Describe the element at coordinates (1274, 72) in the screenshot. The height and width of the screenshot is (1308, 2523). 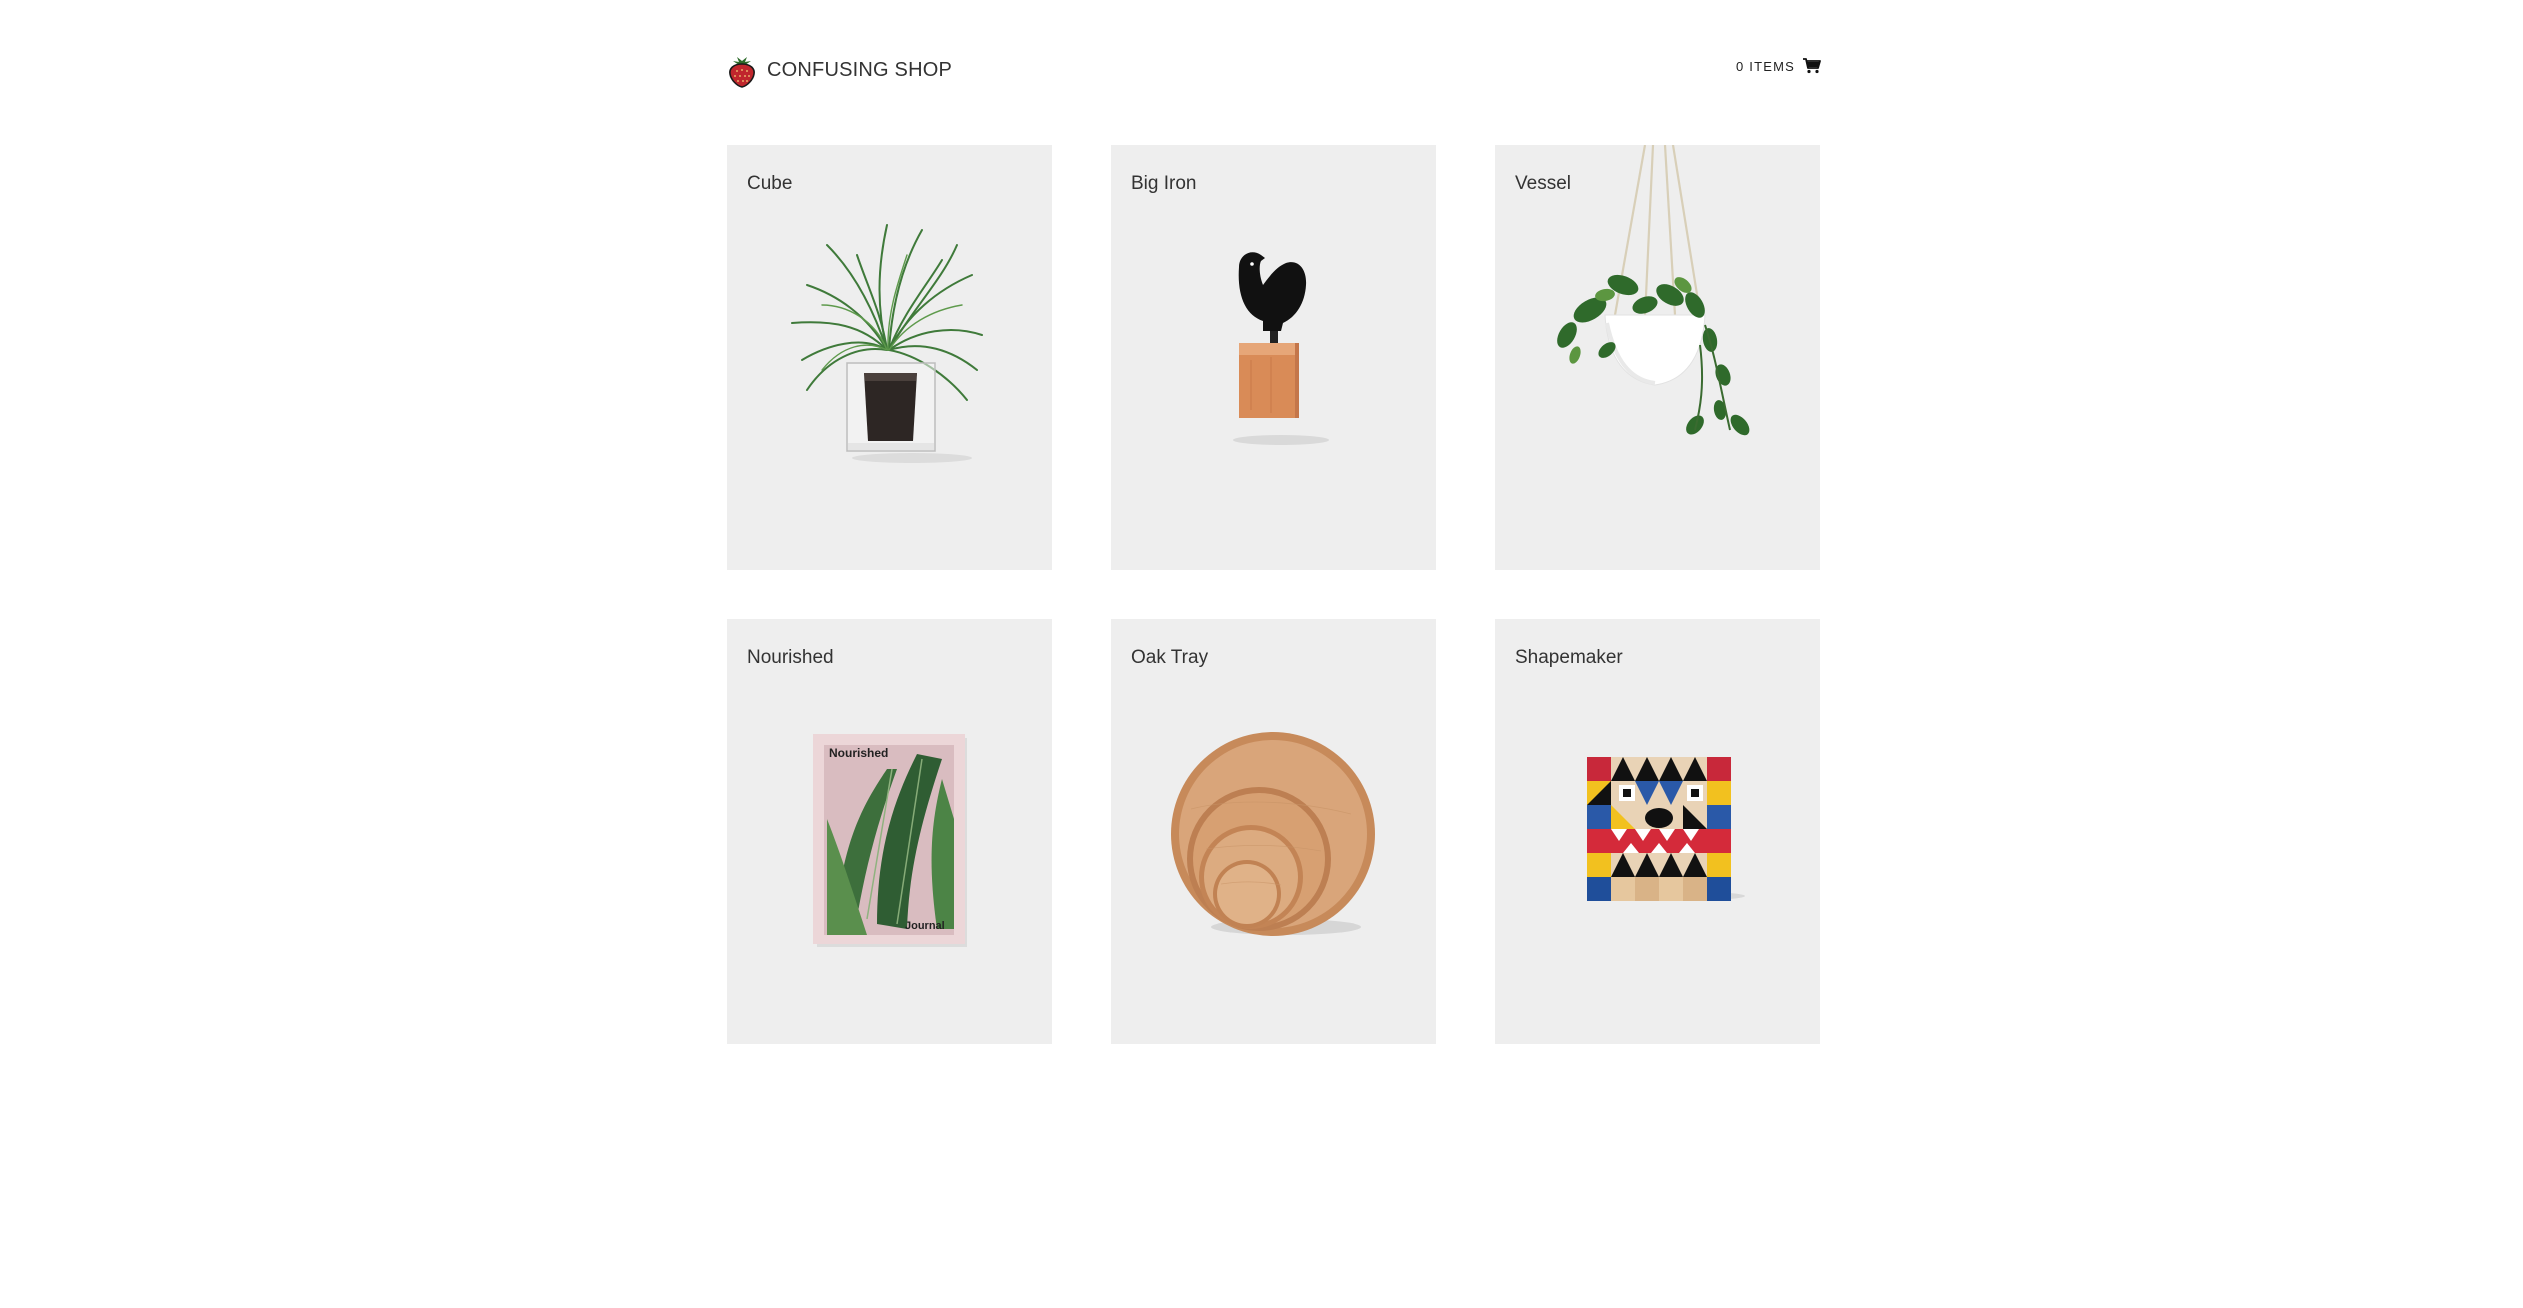
I see `site-header: CONFUSING SHOP 0 ITEMS` at that location.